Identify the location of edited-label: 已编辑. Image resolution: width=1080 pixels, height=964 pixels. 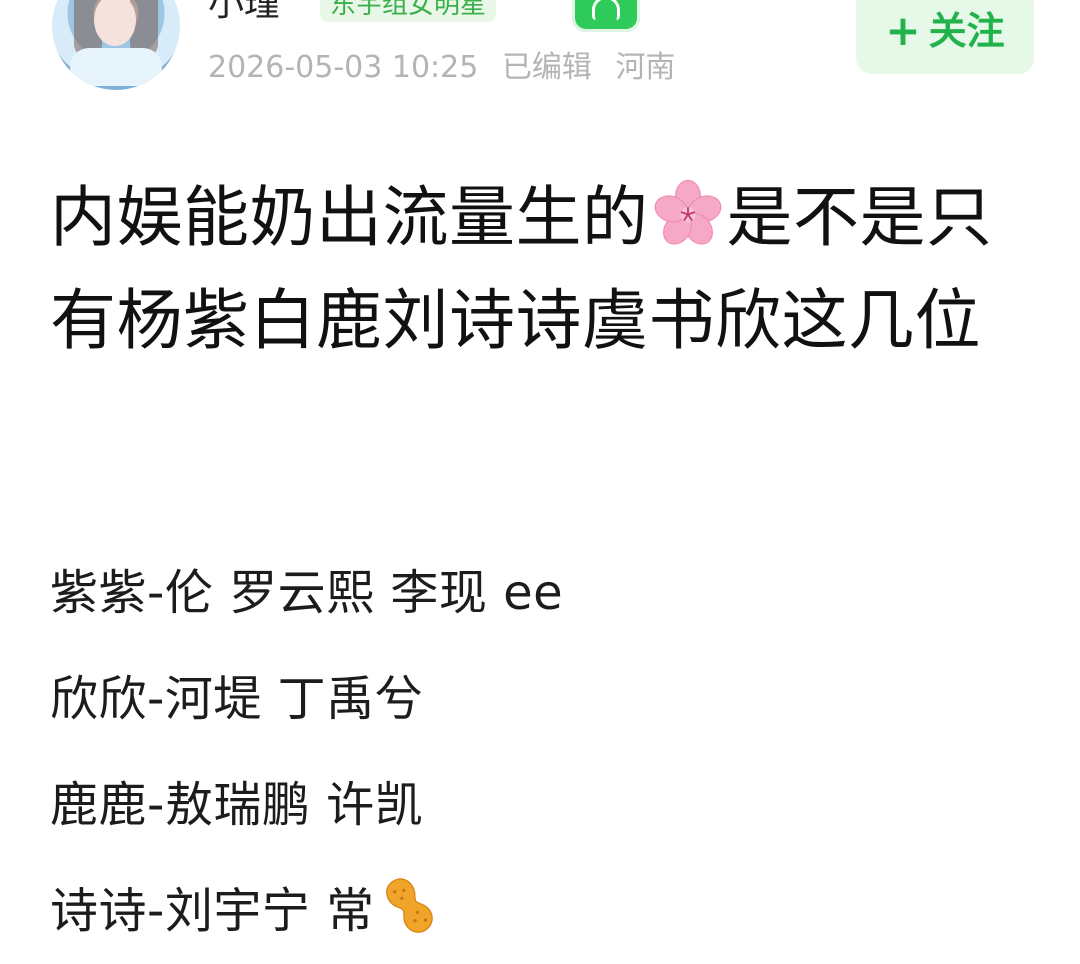
(546, 67).